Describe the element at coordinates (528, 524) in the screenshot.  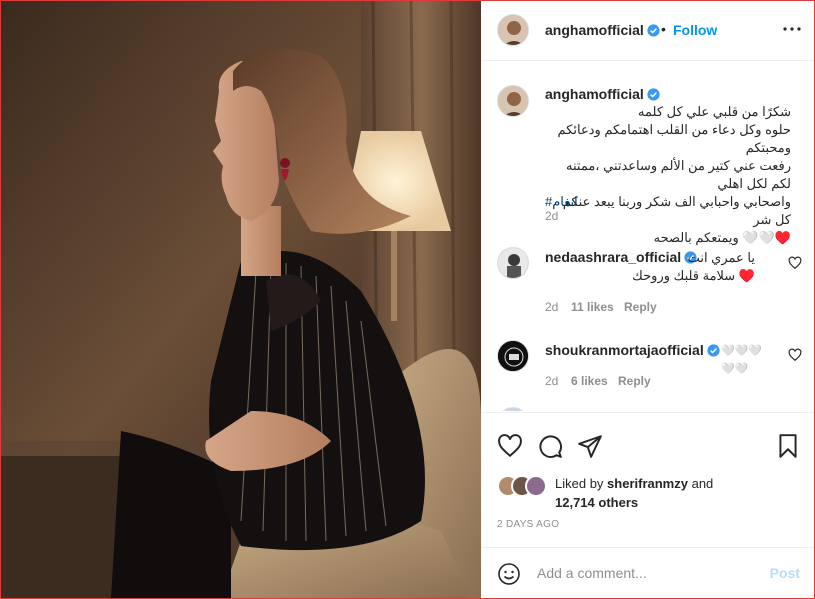
I see `post-date: 2 DAYS AGO` at that location.